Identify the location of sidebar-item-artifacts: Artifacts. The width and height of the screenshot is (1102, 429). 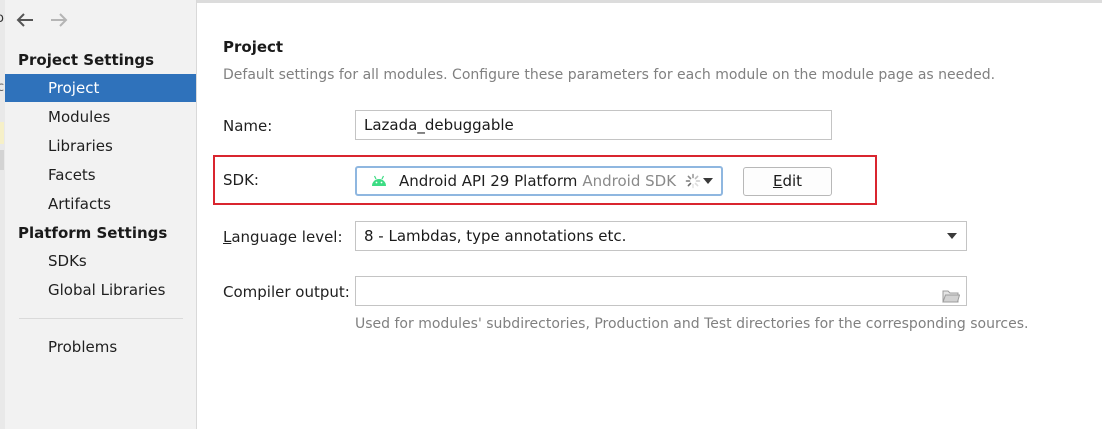
(100, 204).